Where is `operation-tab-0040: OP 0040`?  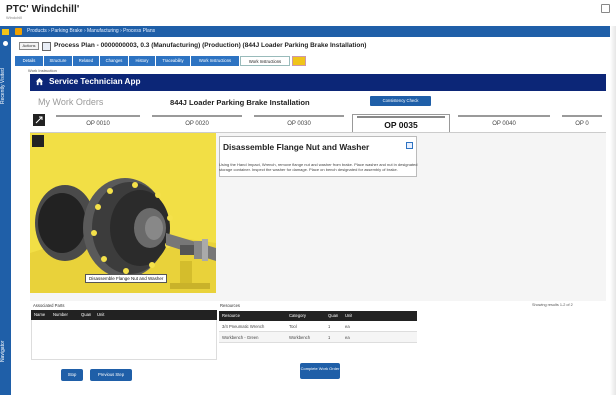 operation-tab-0040: OP 0040 is located at coordinates (504, 123).